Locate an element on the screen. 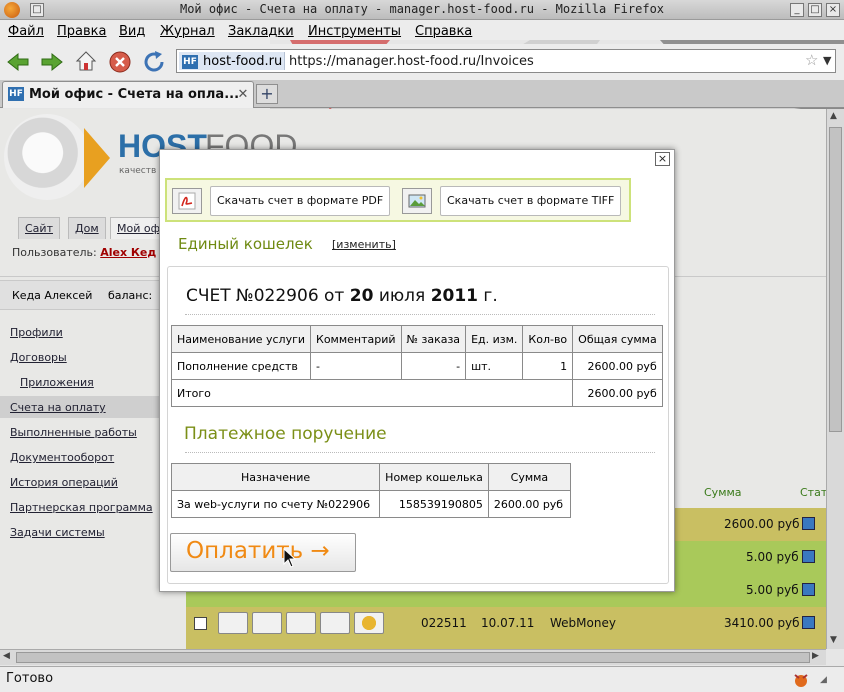 The height and width of the screenshot is (692, 844). invoice-divider is located at coordinates (420, 314).